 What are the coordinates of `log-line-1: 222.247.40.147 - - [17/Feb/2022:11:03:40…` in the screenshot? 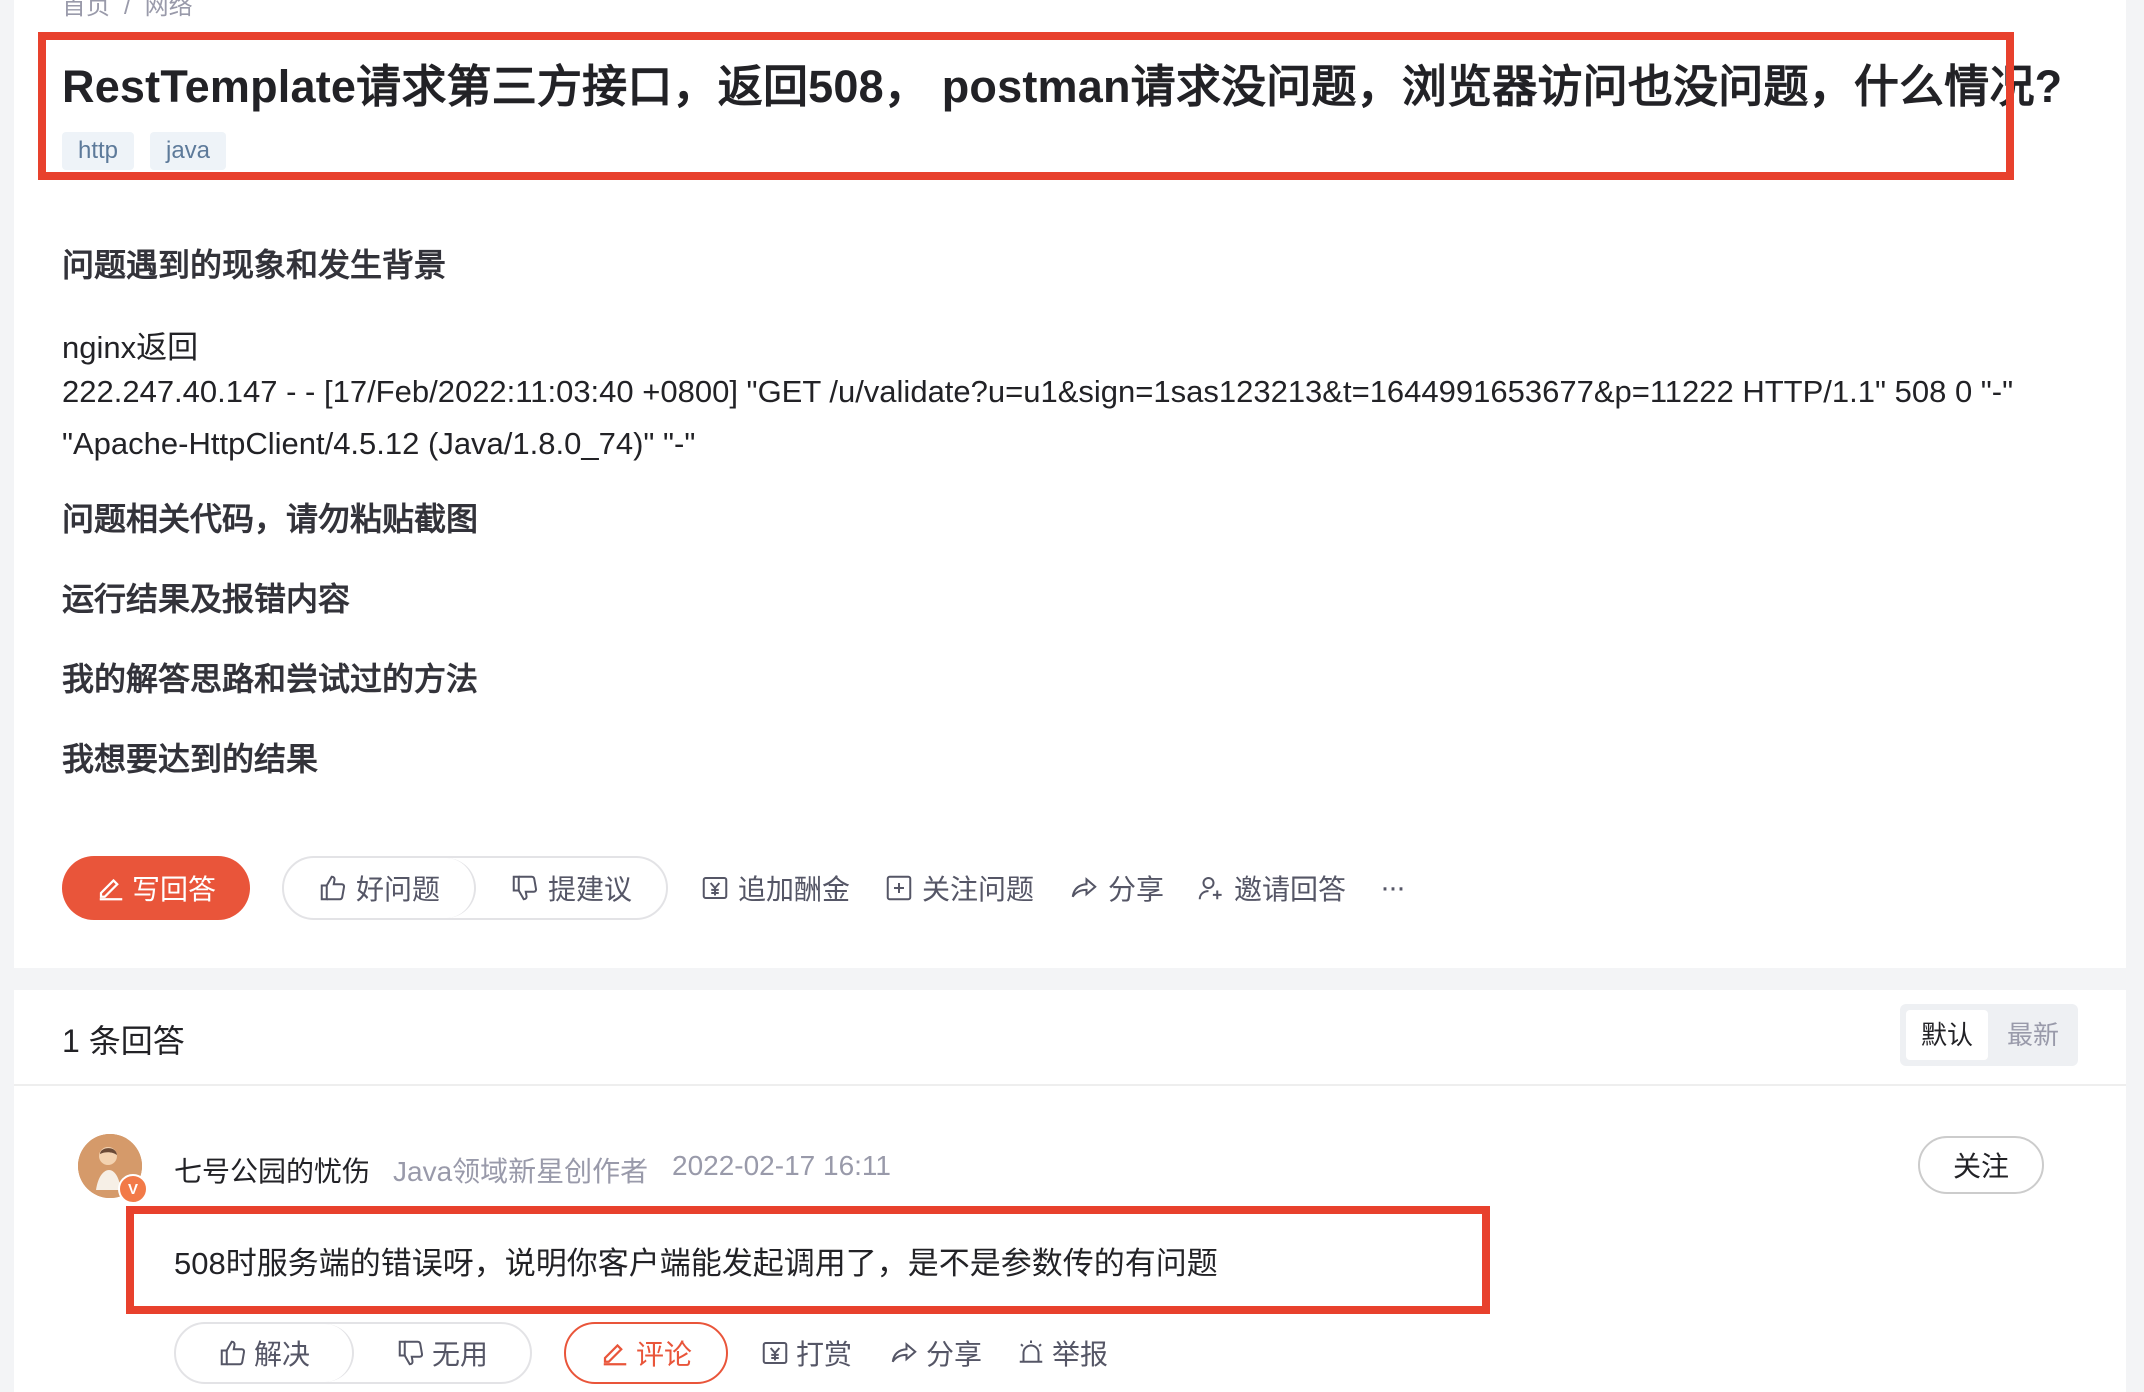 It's located at (1038, 391).